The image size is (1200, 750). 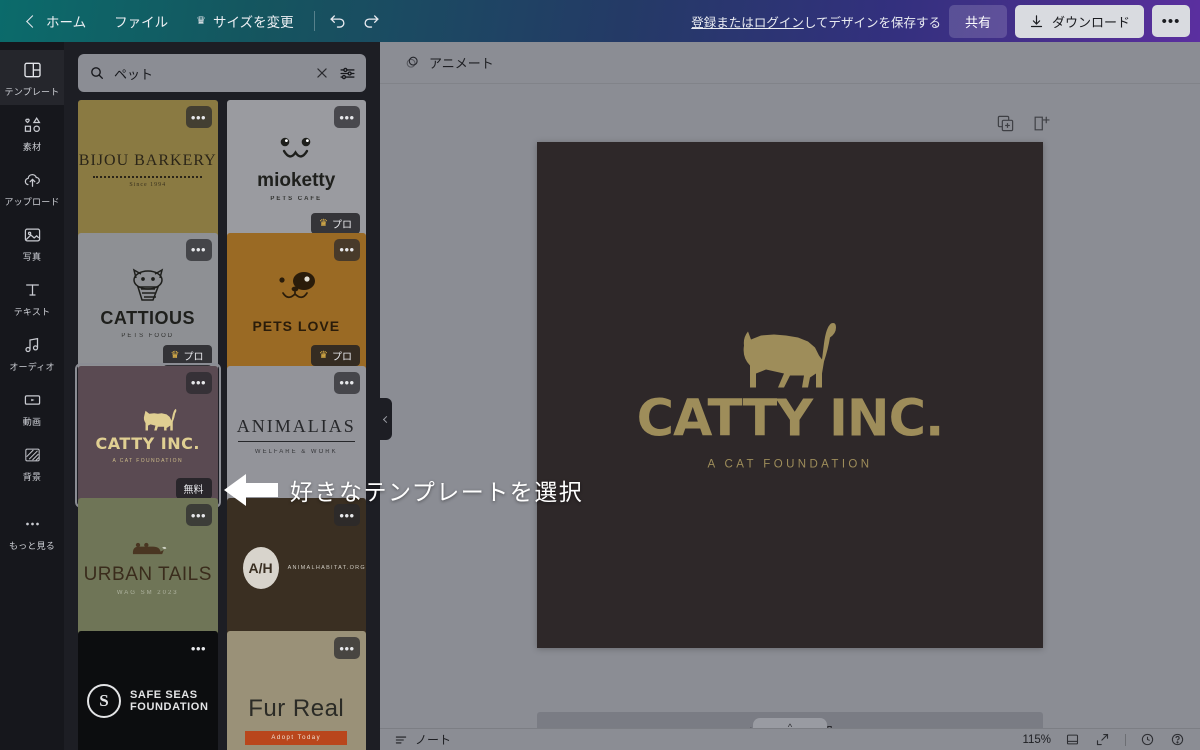 I want to click on notes-button: ノート, so click(x=422, y=739).